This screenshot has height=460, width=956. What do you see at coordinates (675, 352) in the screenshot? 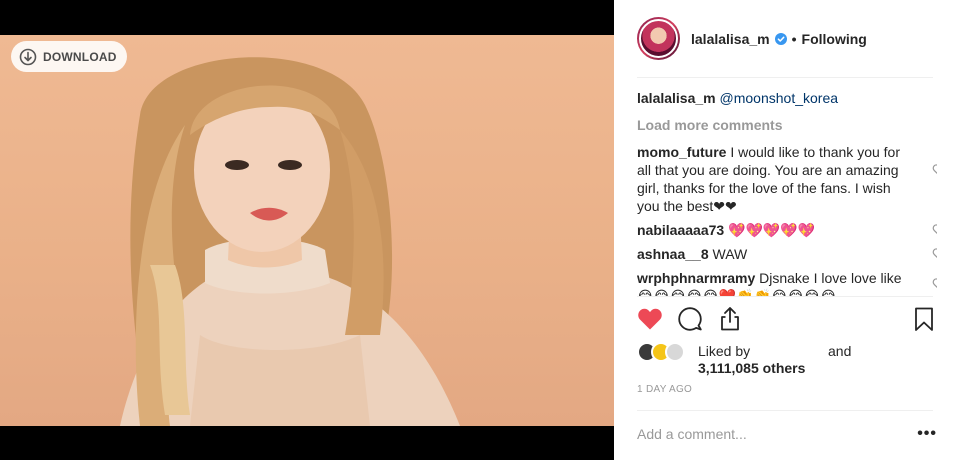
I see `liker-avatar` at bounding box center [675, 352].